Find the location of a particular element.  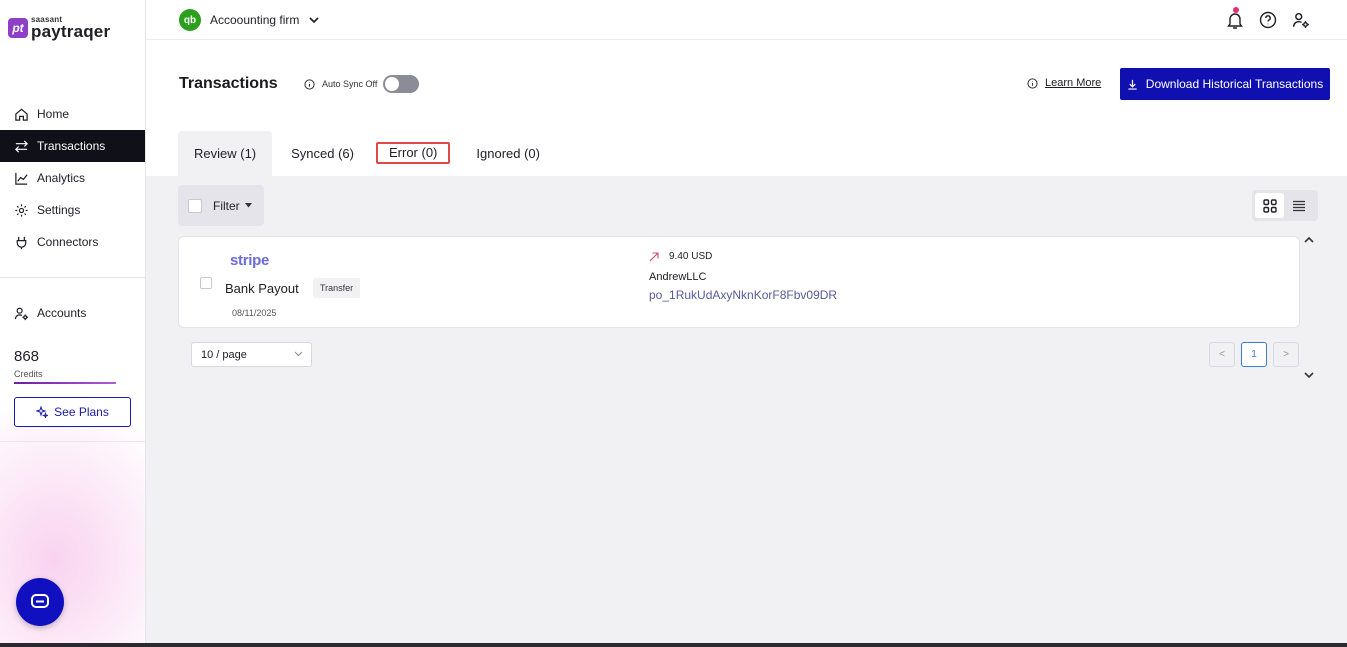

logo-mark: pt is located at coordinates (18, 28).